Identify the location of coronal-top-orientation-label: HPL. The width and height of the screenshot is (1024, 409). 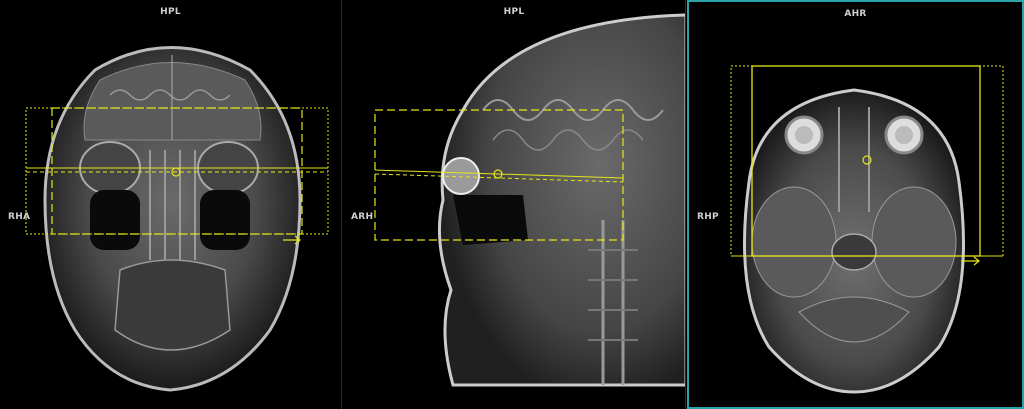
(170, 12).